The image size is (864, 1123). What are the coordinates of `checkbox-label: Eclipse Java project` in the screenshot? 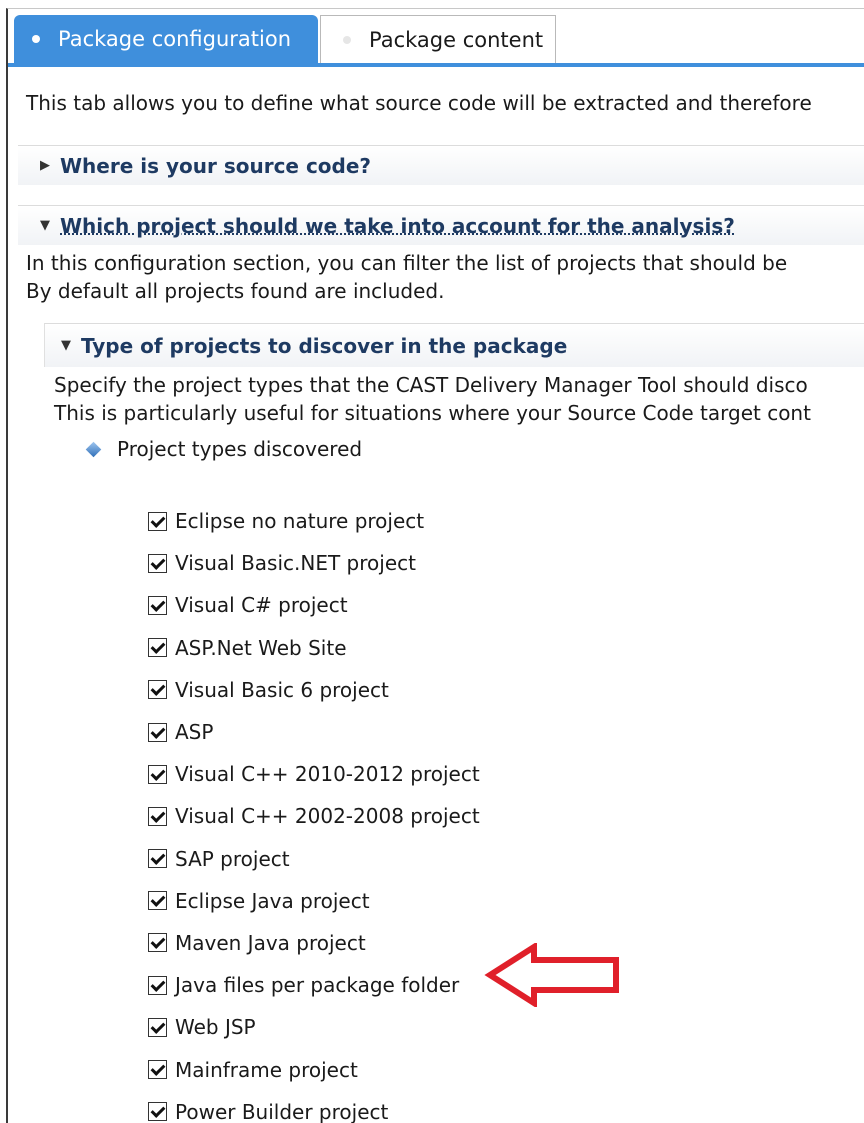 It's located at (272, 900).